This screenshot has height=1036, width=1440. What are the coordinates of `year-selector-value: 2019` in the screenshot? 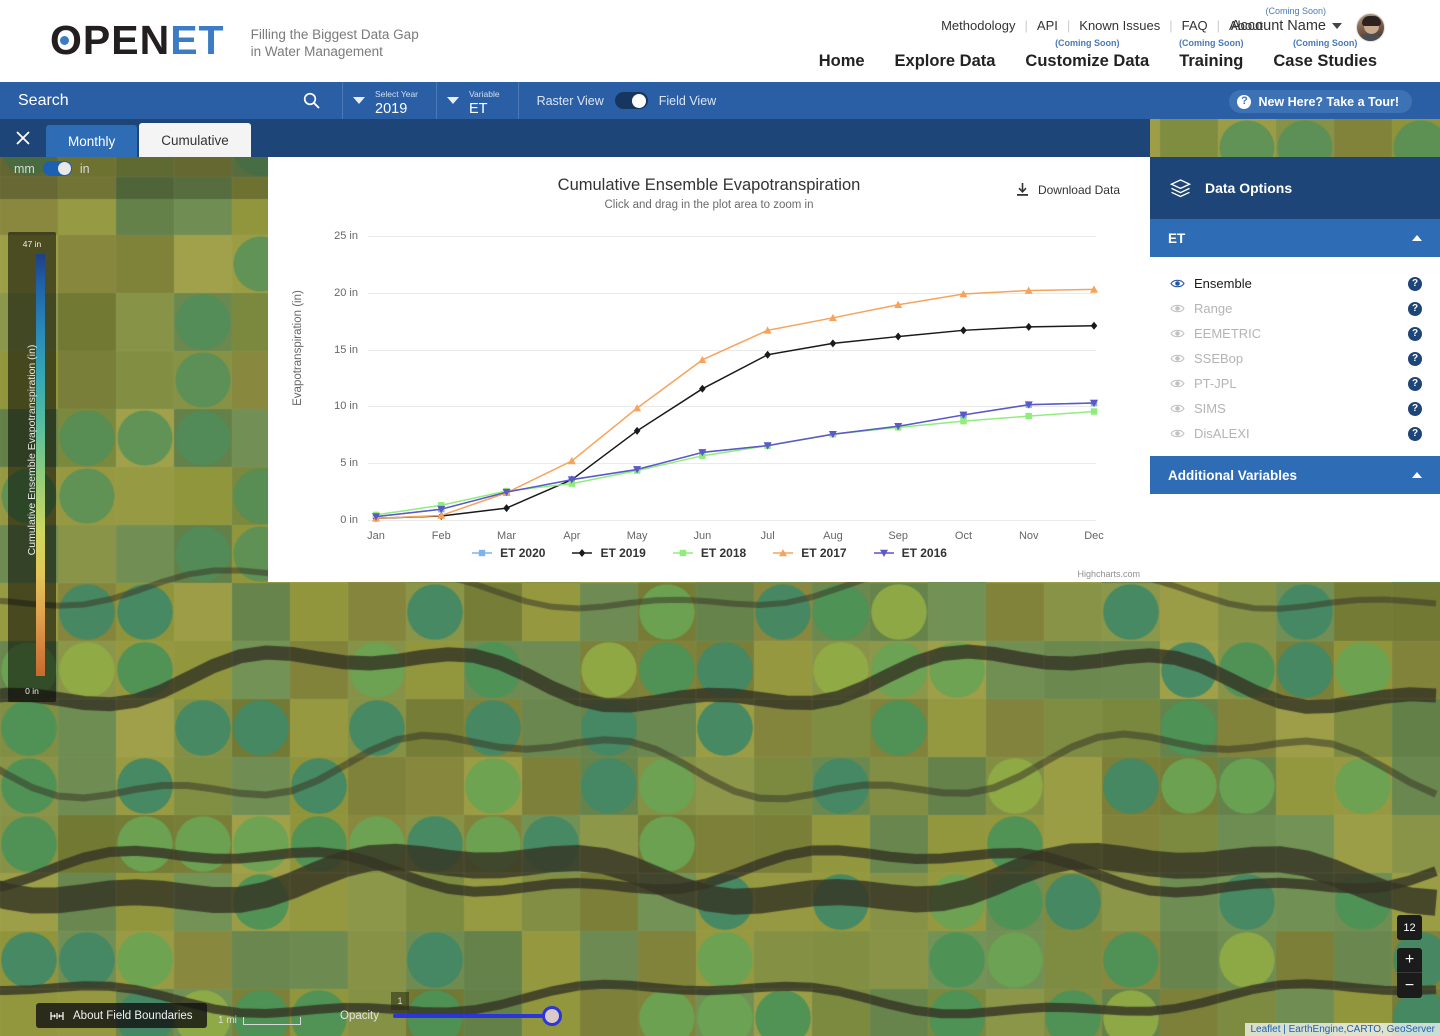 It's located at (391, 109).